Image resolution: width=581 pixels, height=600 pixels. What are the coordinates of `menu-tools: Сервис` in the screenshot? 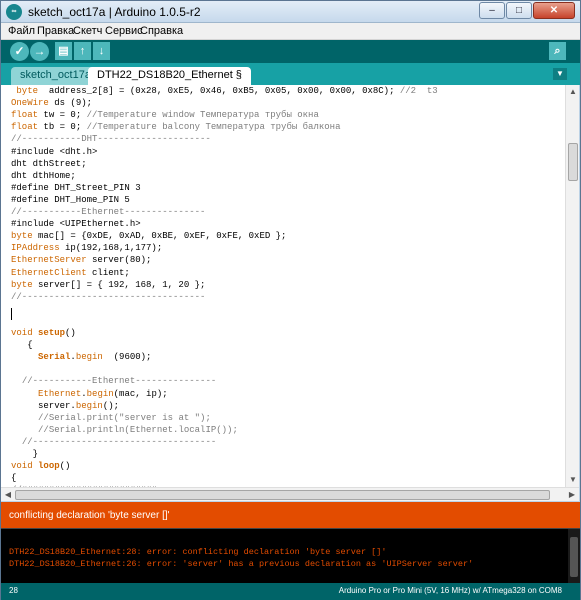 It's located at (124, 31).